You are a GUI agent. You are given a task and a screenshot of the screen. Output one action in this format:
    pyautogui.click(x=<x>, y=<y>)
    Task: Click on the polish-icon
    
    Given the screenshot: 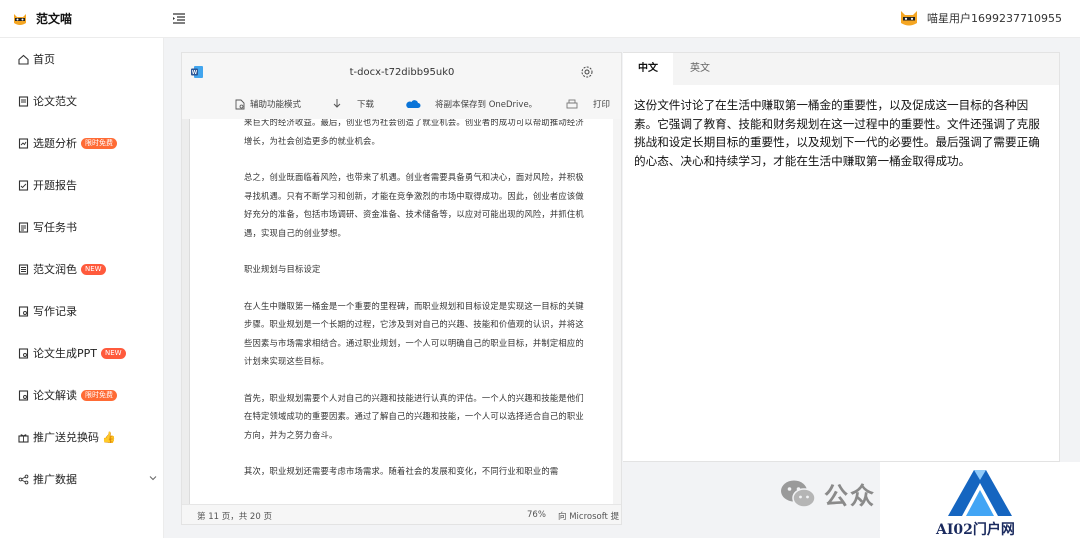 What is the action you would take?
    pyautogui.click(x=23, y=269)
    